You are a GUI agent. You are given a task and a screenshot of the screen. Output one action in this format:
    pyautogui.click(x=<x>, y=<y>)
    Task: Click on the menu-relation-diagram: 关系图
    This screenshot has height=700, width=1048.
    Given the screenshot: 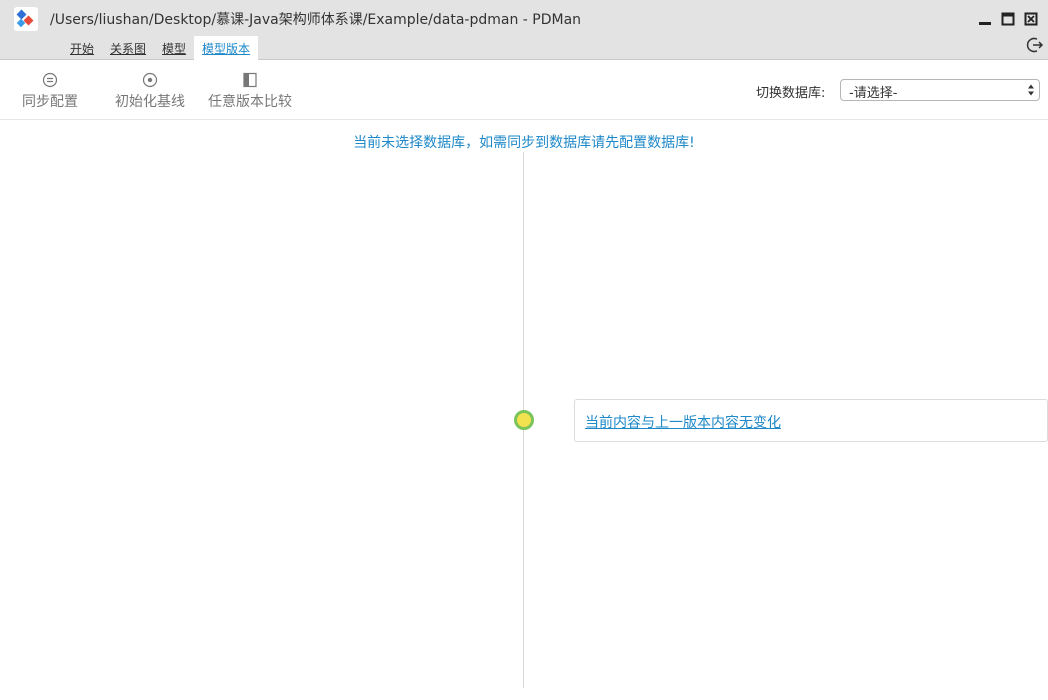 What is the action you would take?
    pyautogui.click(x=128, y=48)
    